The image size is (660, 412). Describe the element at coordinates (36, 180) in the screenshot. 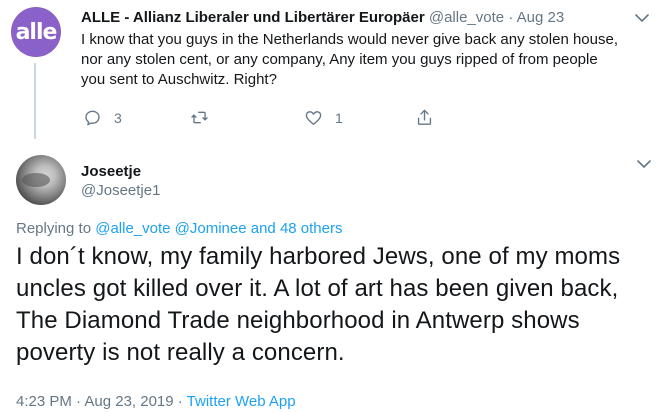

I see `avatar-photo-shade` at that location.